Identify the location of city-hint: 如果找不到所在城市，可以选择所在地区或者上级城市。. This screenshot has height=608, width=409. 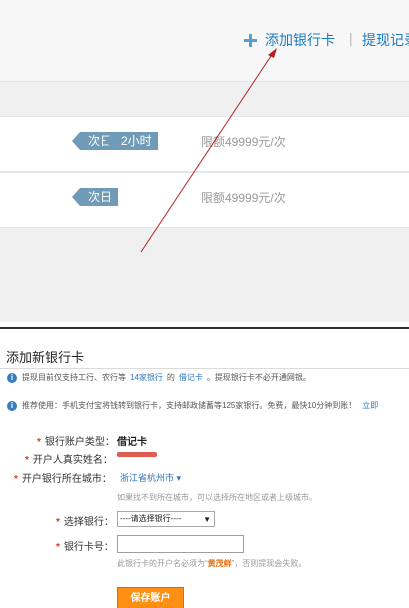
(217, 497).